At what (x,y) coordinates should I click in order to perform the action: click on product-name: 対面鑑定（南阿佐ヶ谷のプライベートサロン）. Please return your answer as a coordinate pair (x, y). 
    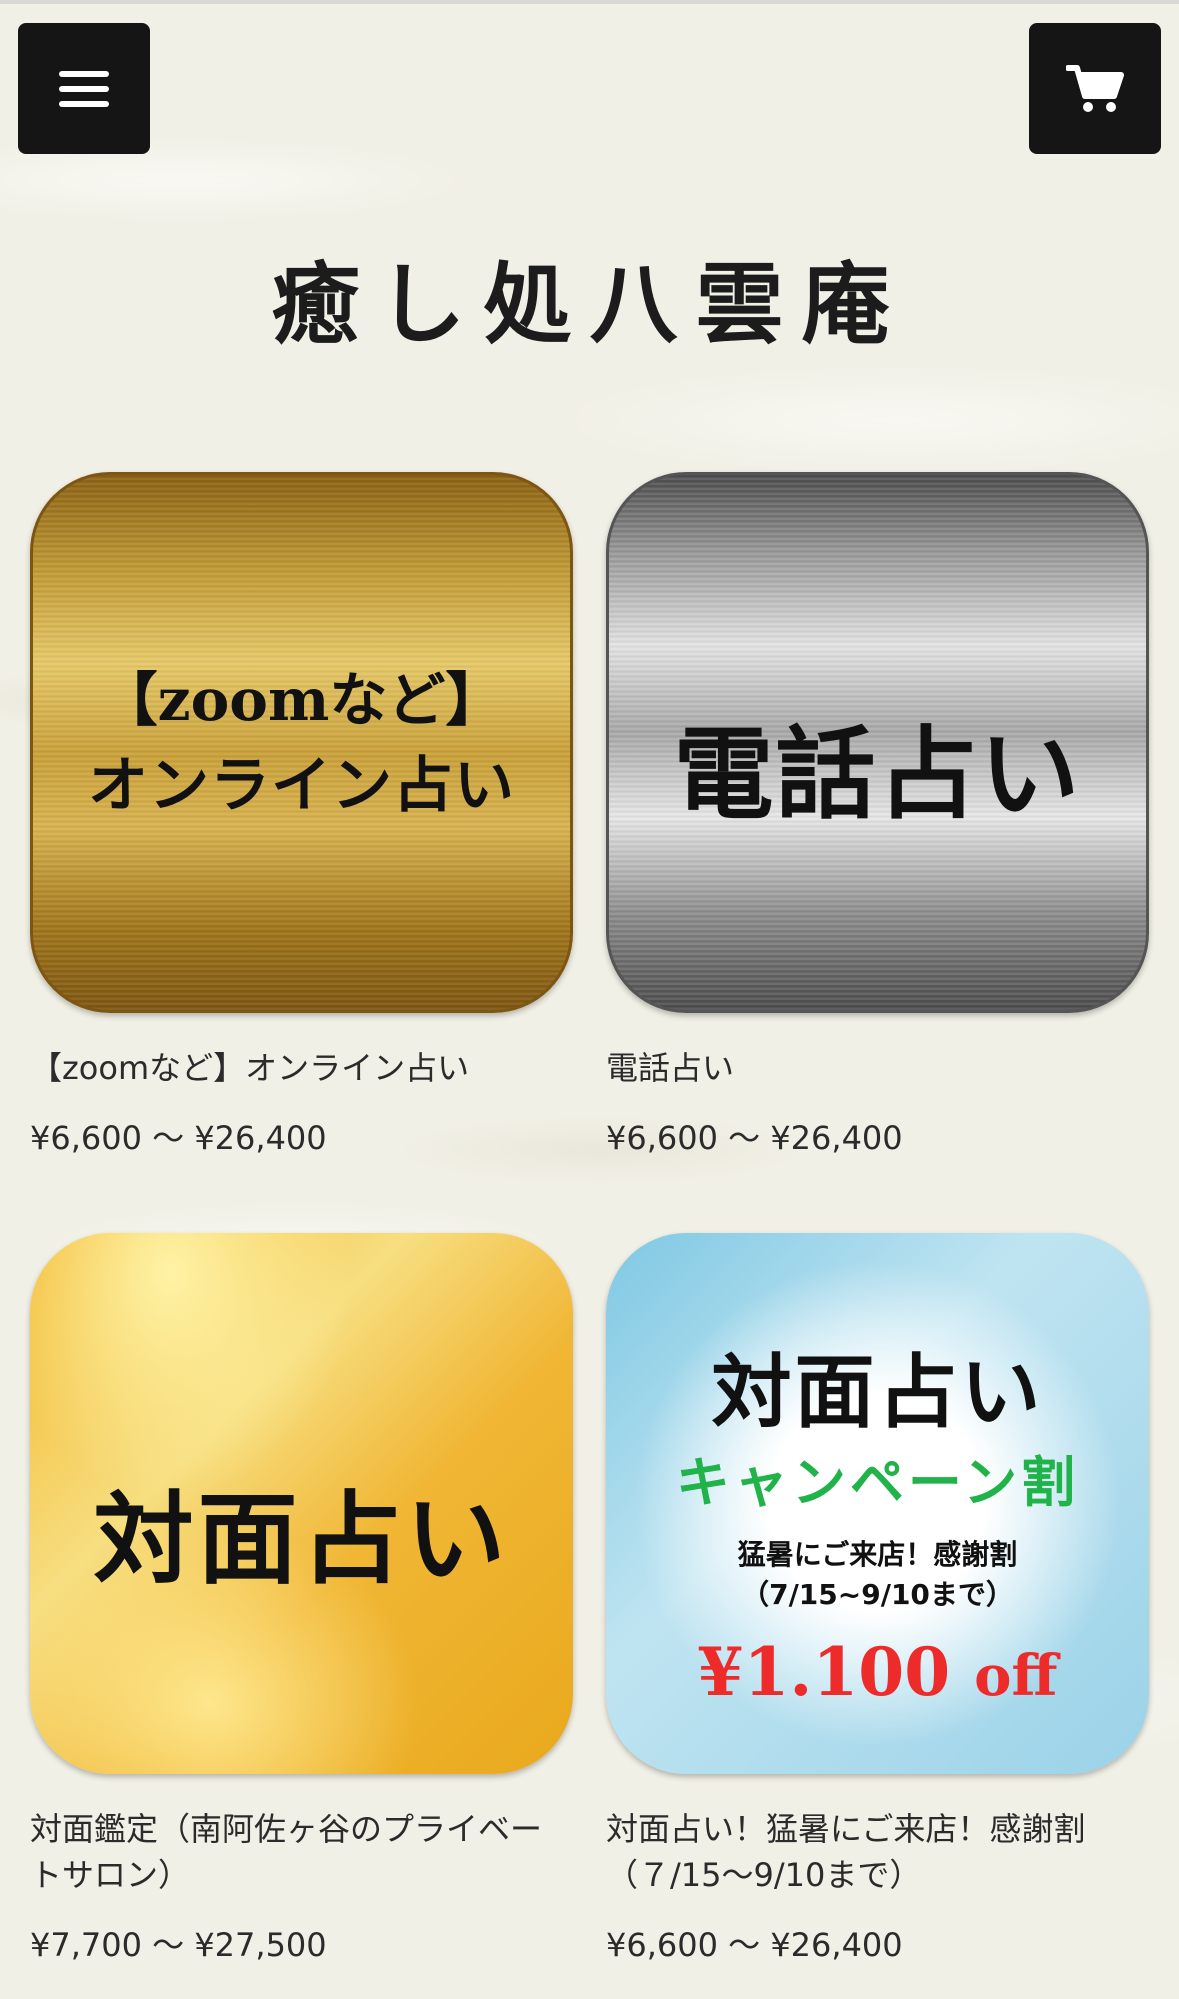
    Looking at the image, I should click on (301, 1852).